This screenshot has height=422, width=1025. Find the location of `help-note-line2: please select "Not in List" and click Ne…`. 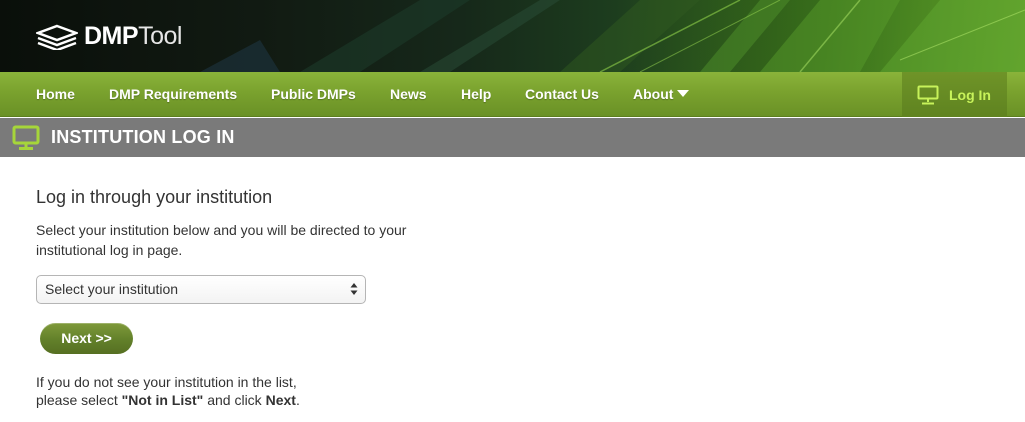

help-note-line2: please select "Not in List" and click Ne… is located at coordinates (246, 400).